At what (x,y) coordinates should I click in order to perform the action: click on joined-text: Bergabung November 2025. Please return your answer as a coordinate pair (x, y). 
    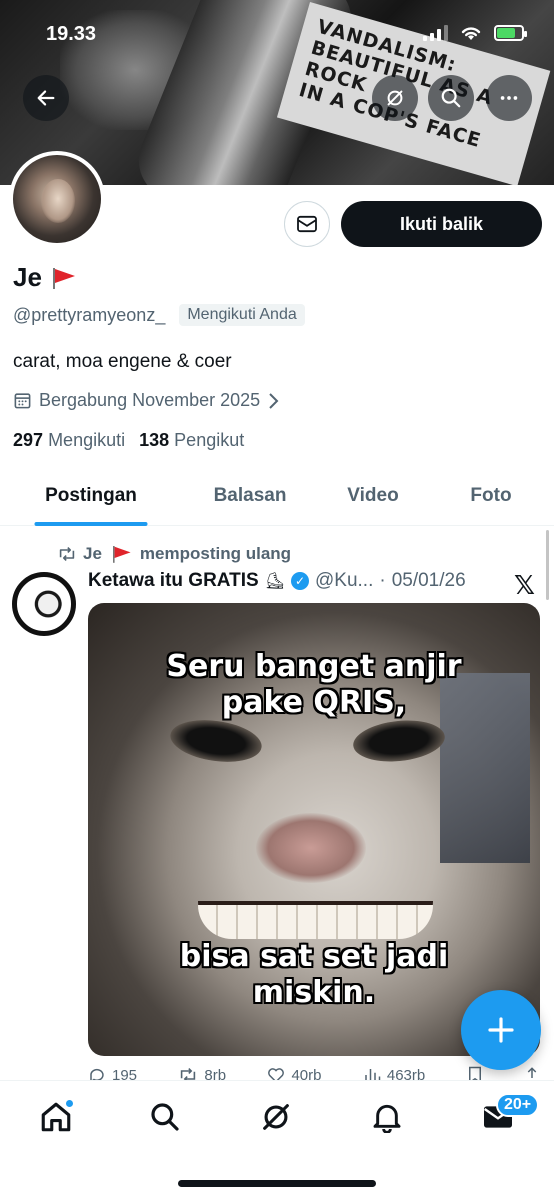
    Looking at the image, I should click on (150, 400).